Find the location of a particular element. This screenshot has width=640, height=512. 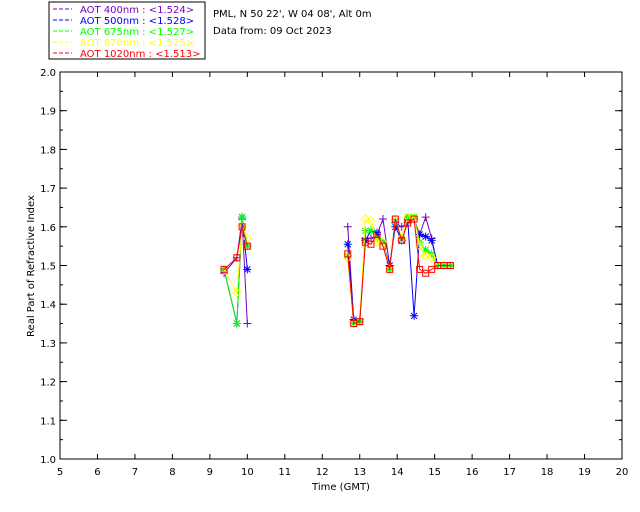

x-tick-label: 10 is located at coordinates (247, 472).